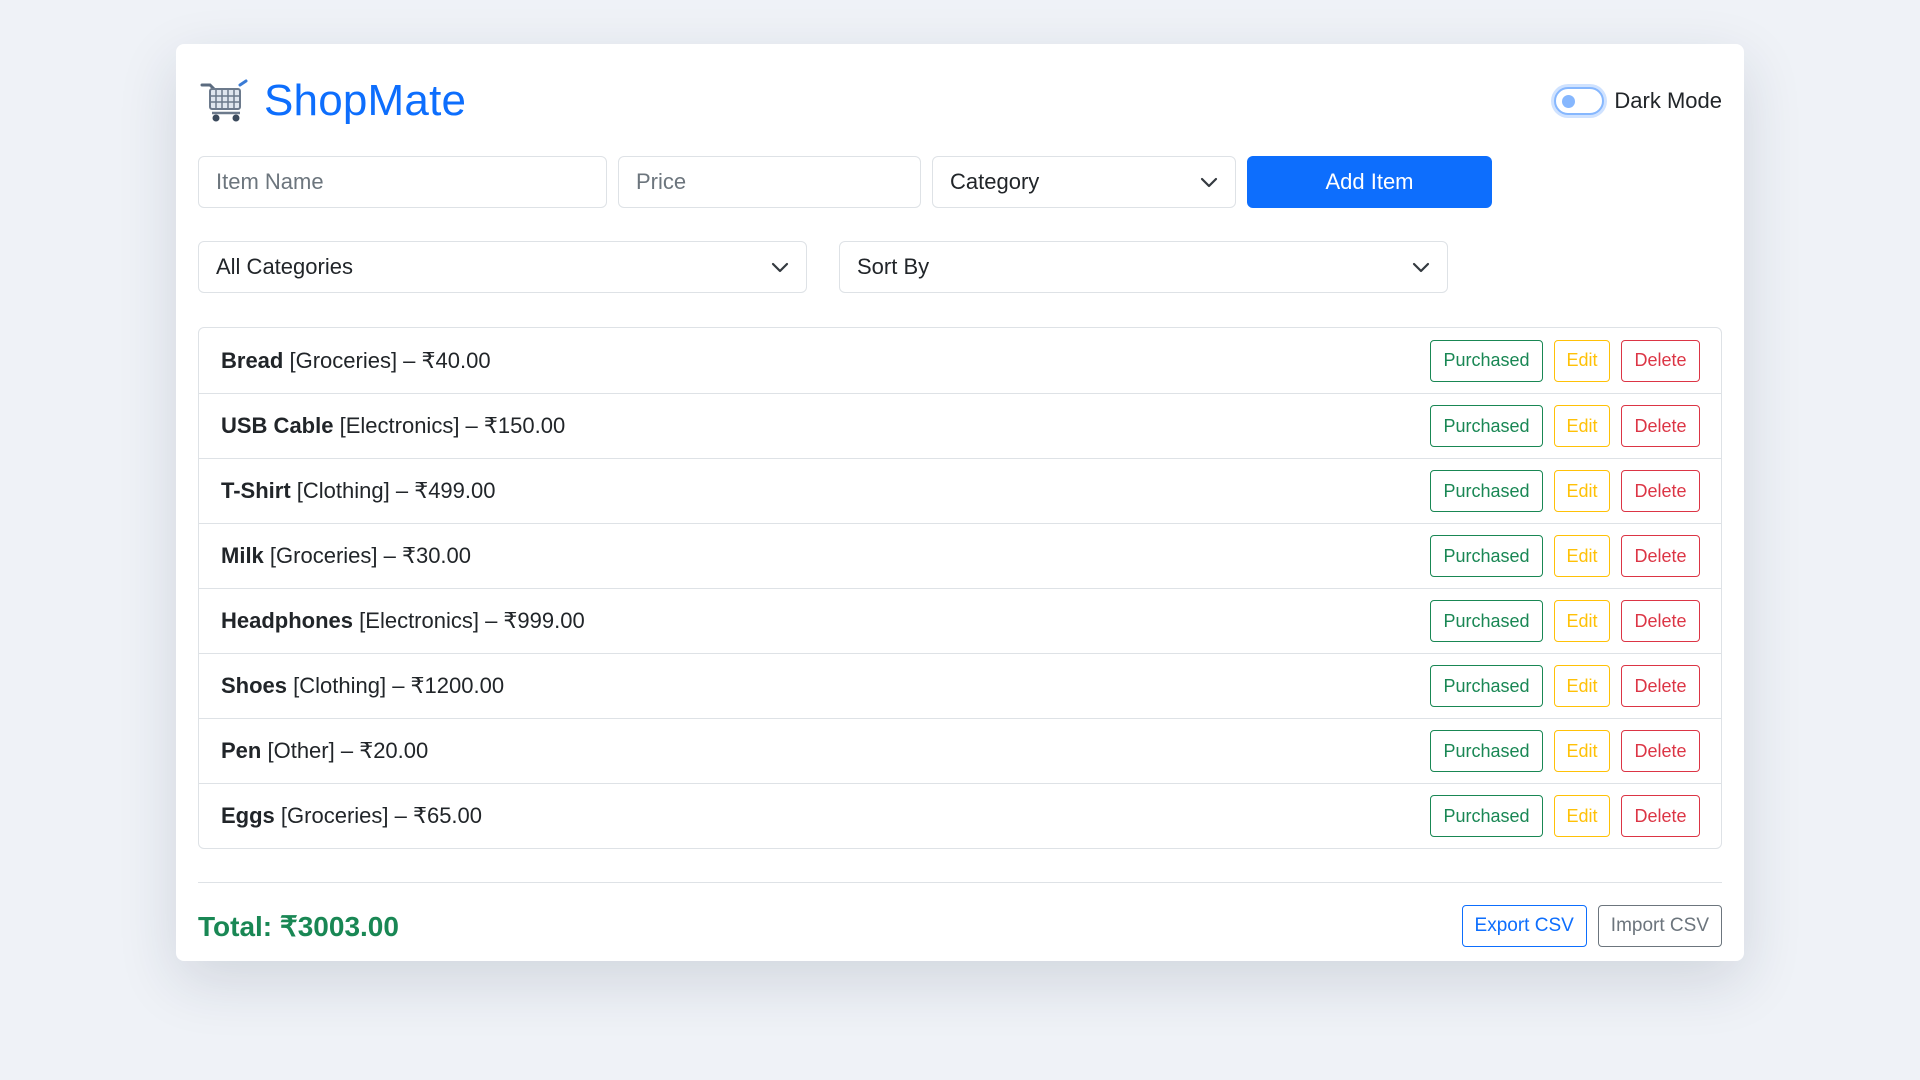  I want to click on item-detail: [Groceries] – ₹65.00, so click(381, 815).